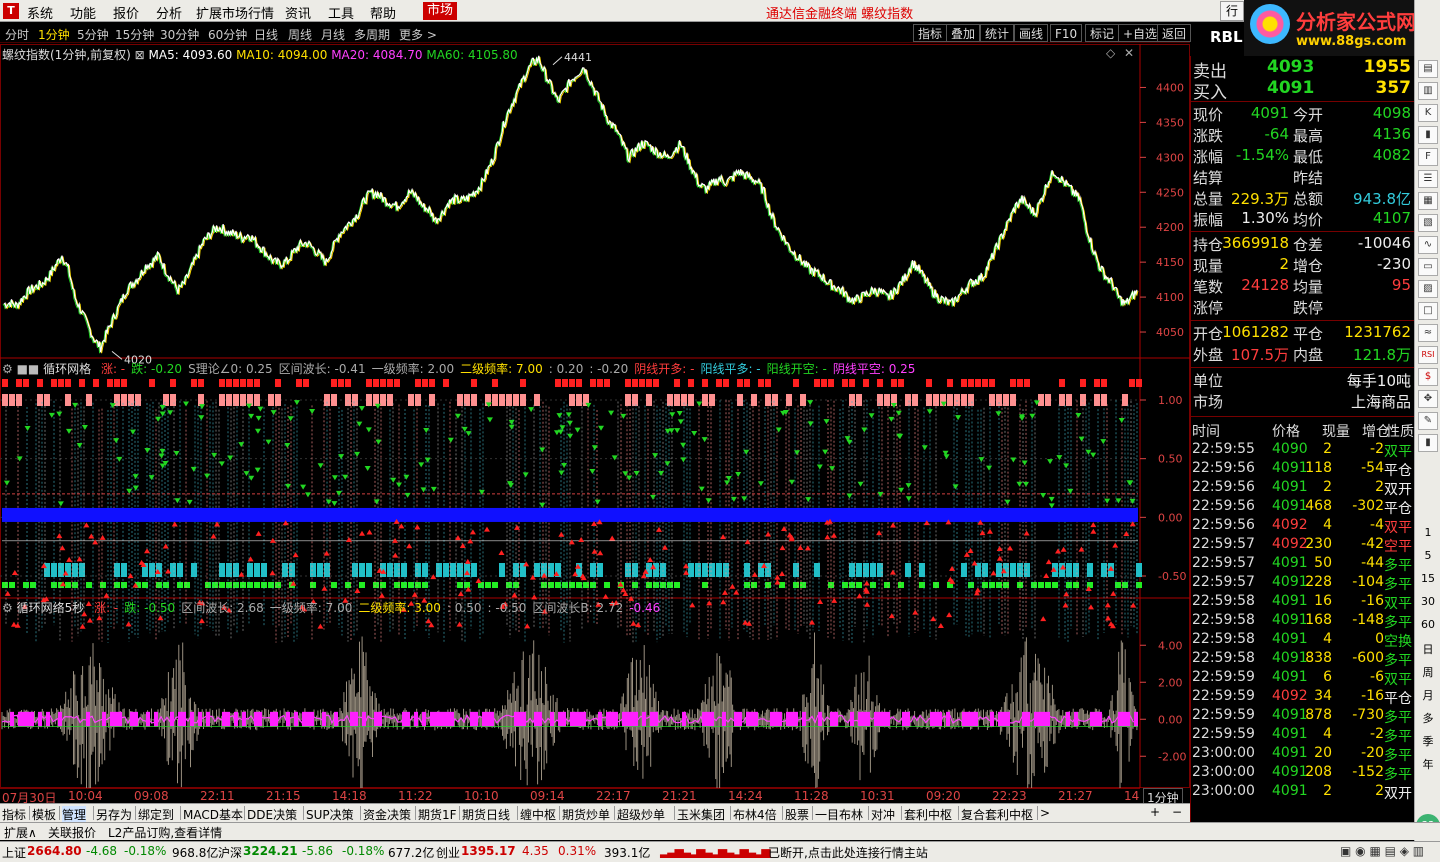 This screenshot has width=1440, height=862. I want to click on tool-stats-button: 统计, so click(997, 33).